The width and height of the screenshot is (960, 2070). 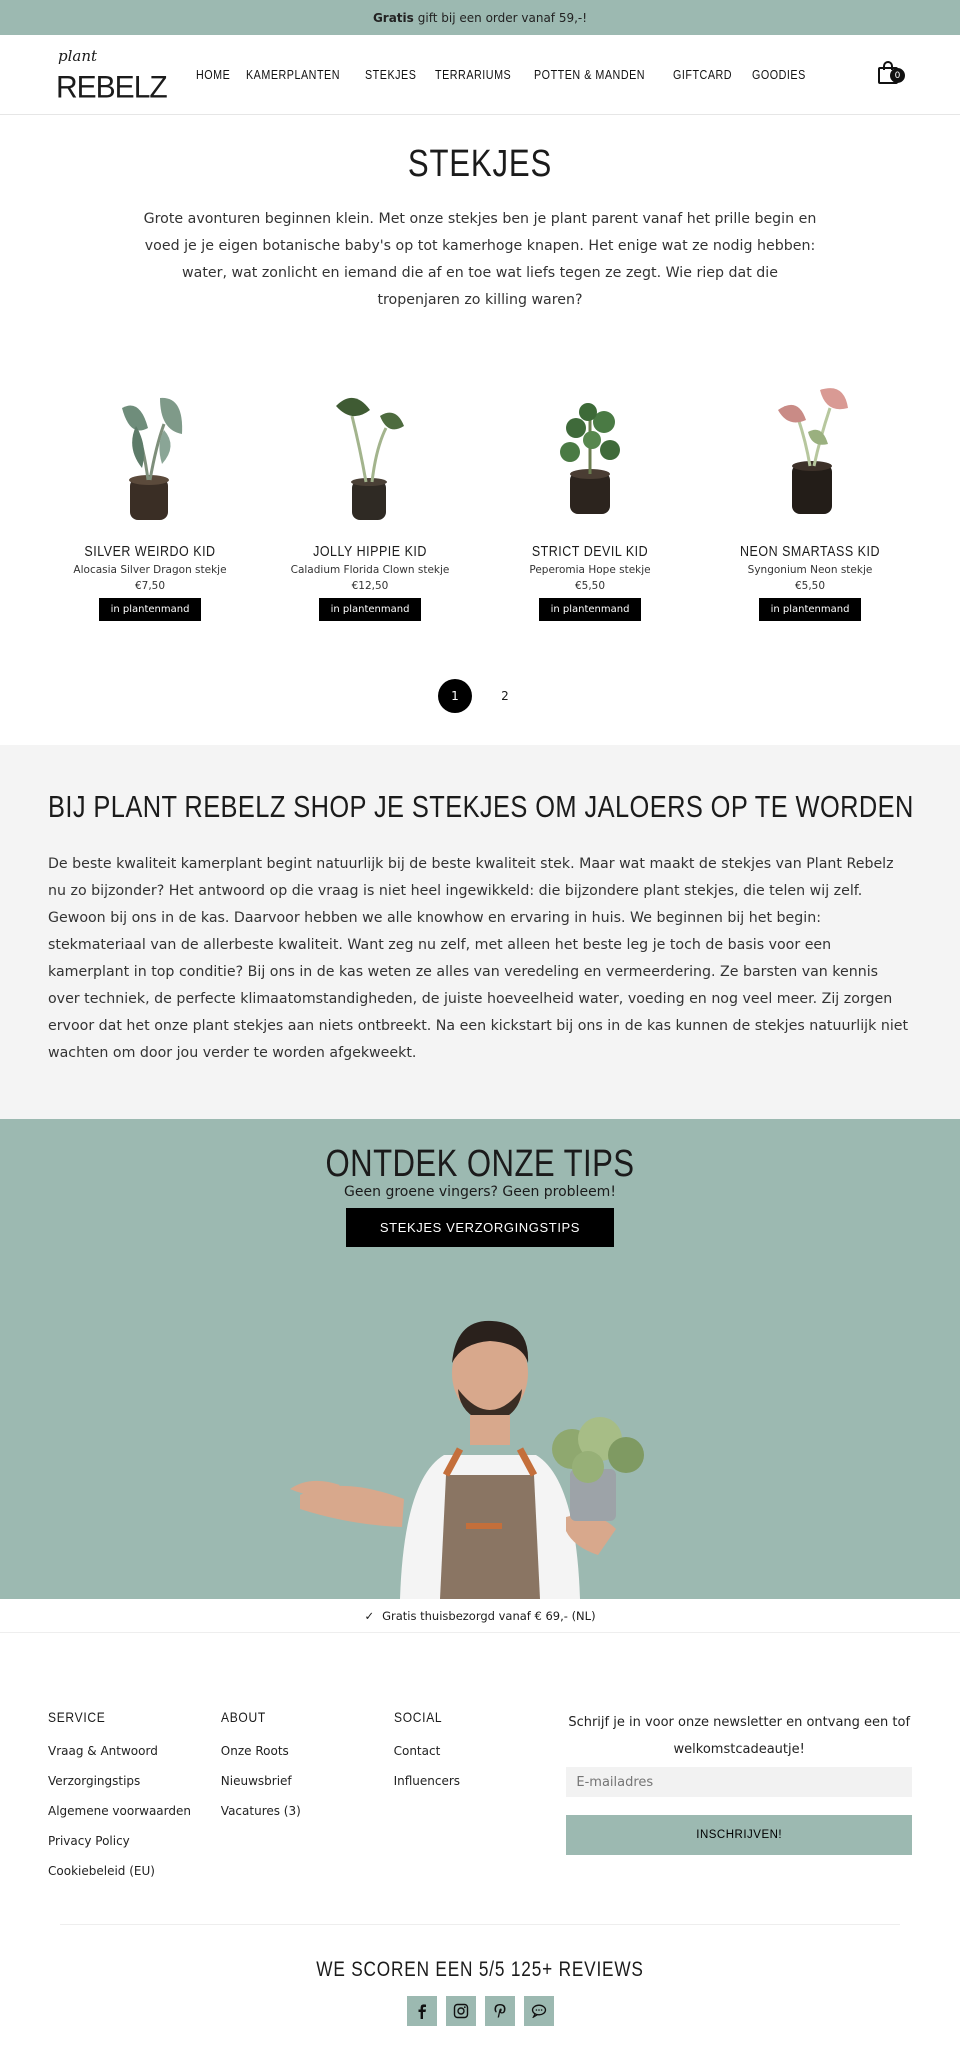 I want to click on link-care-tips: Verzorgingstips, so click(x=134, y=1781).